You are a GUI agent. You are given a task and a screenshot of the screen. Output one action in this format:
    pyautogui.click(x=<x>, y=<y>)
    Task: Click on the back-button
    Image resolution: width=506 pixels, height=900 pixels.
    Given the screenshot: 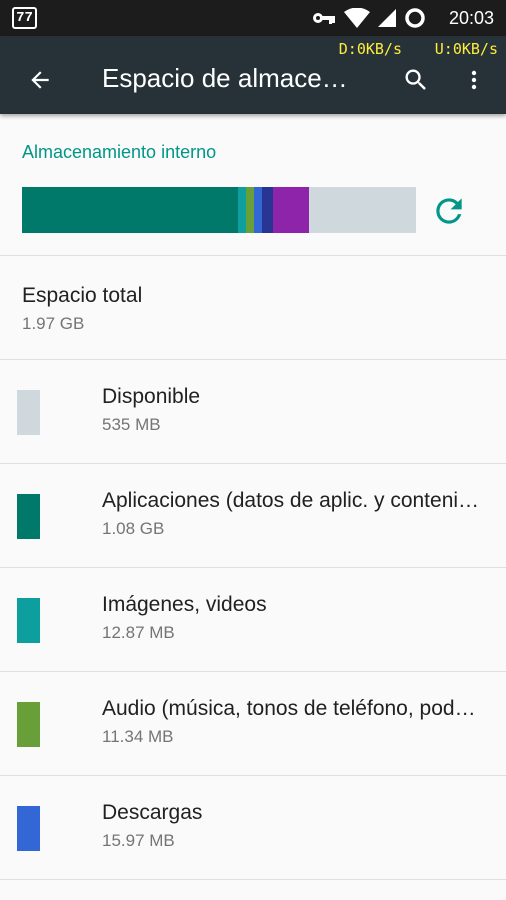 What is the action you would take?
    pyautogui.click(x=40, y=80)
    